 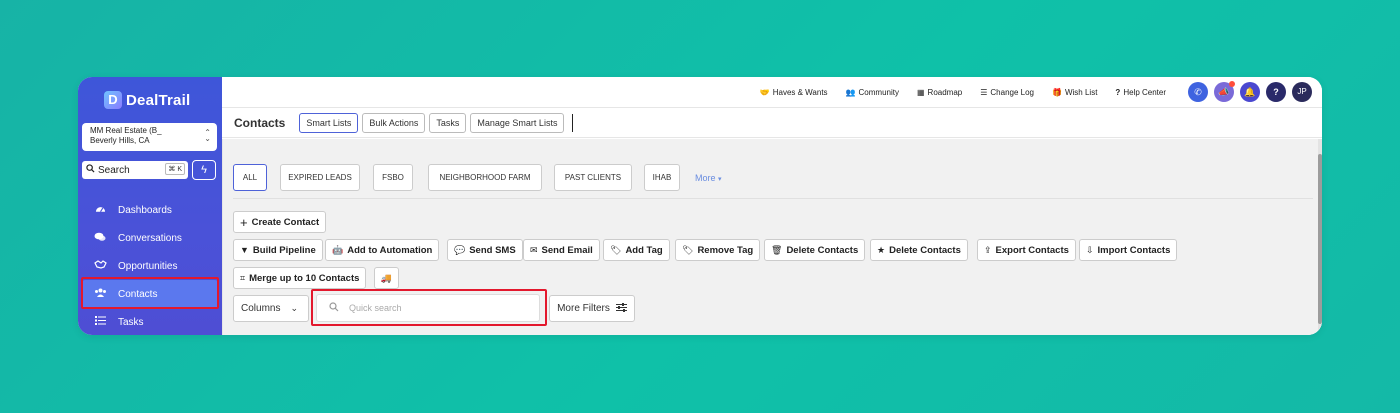 What do you see at coordinates (260, 122) in the screenshot?
I see `page-title: Contacts` at bounding box center [260, 122].